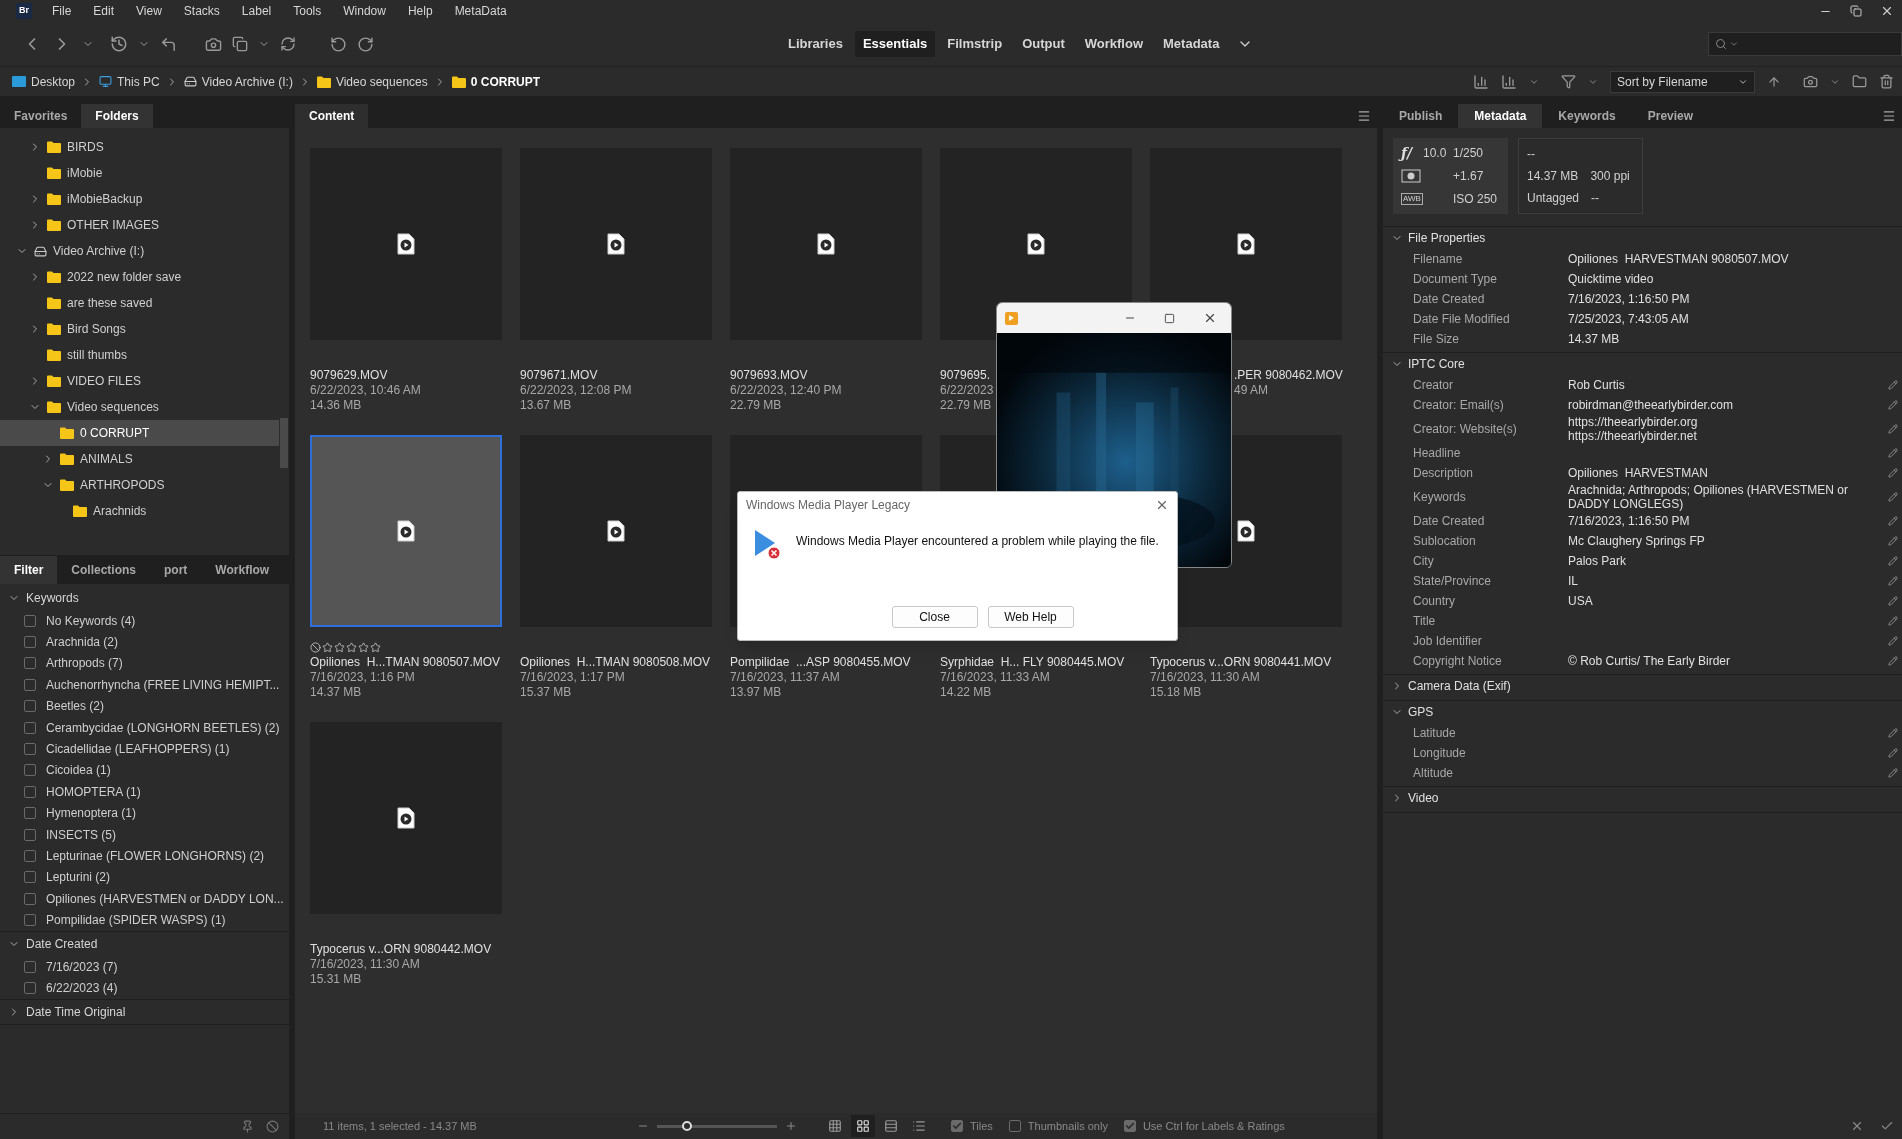  Describe the element at coordinates (1113, 44) in the screenshot. I see `workspace-tab: Workflow` at that location.